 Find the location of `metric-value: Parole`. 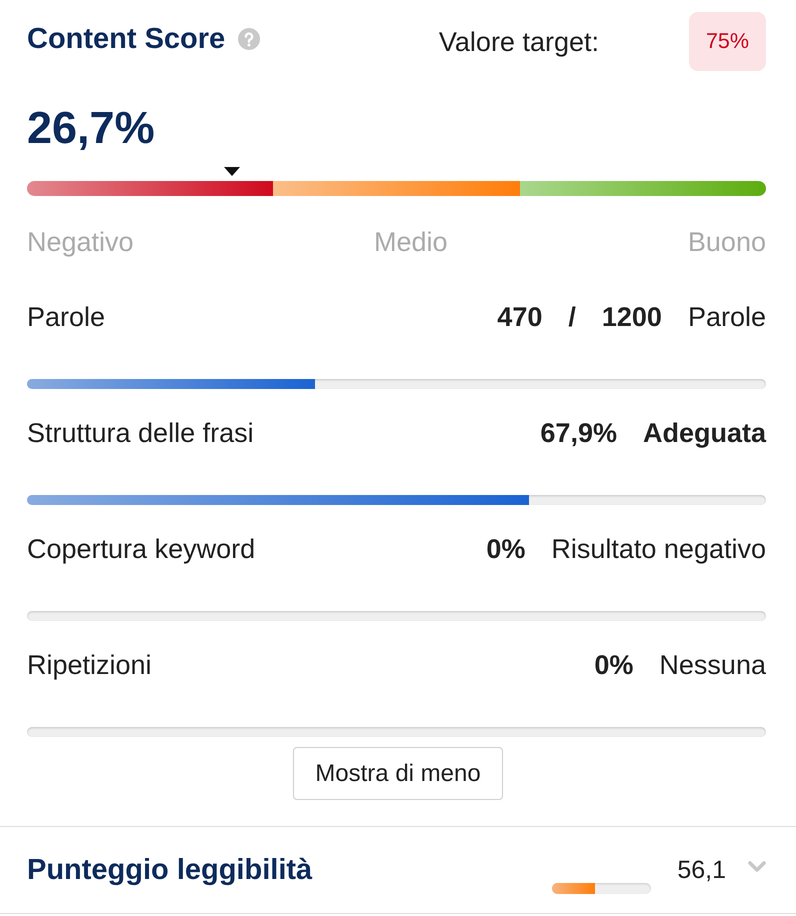

metric-value: Parole is located at coordinates (727, 317).